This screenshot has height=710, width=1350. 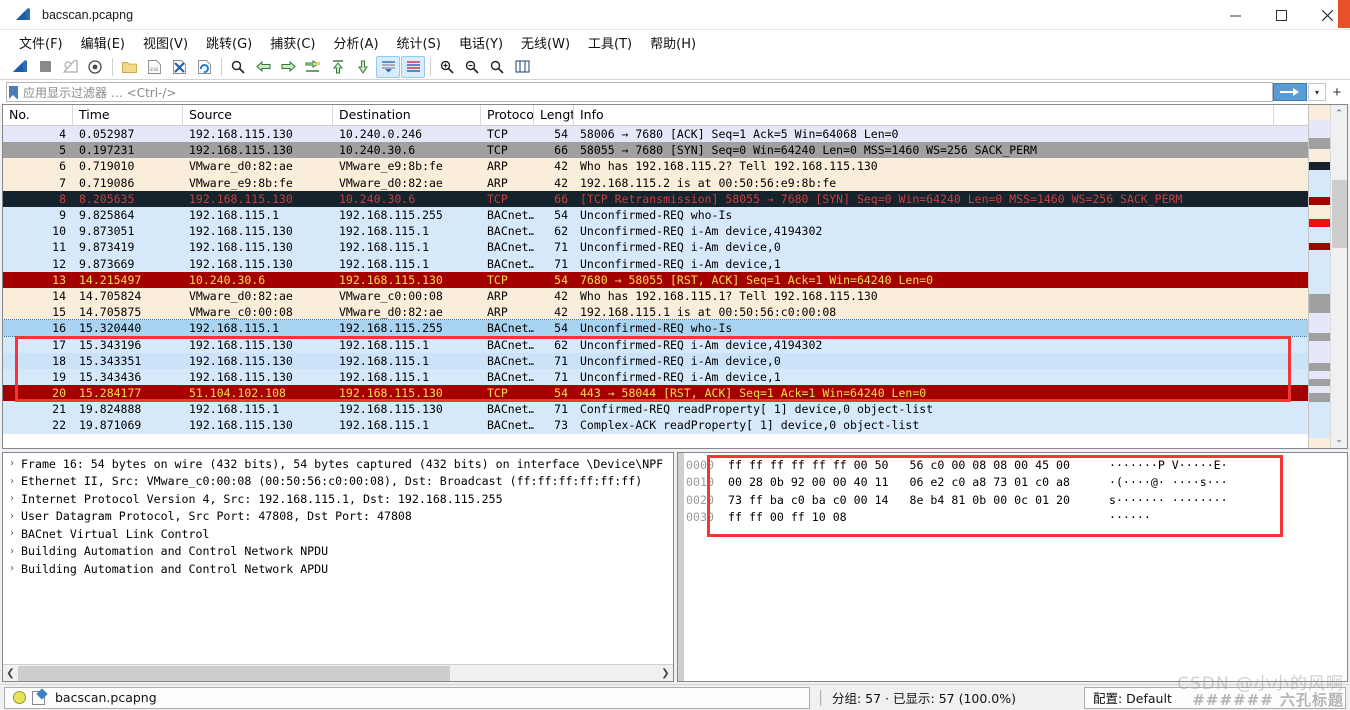 I want to click on capture-file-status: bacscan.pcapng, so click(x=407, y=697).